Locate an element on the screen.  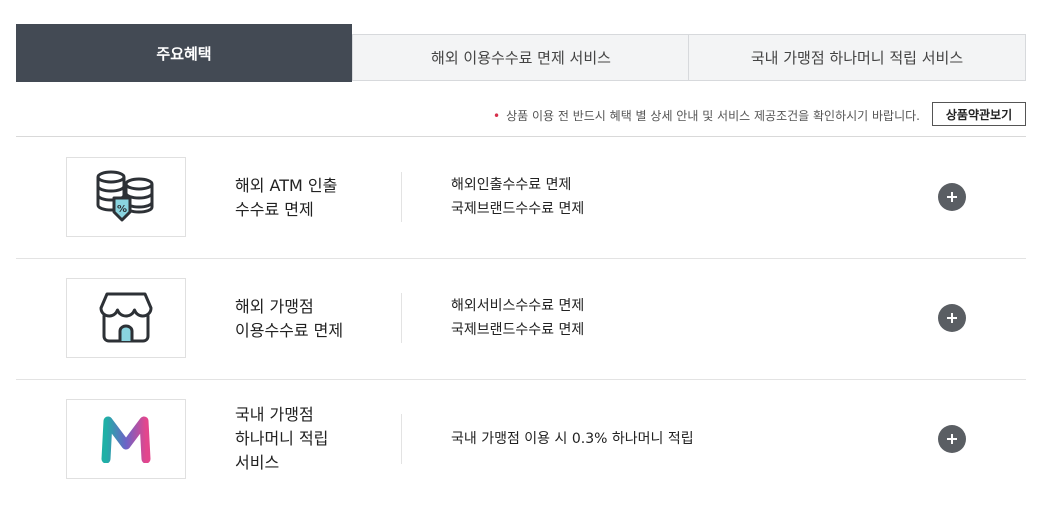
benefit-title: 해외 ATM 인출 수수료 면제 is located at coordinates (286, 197).